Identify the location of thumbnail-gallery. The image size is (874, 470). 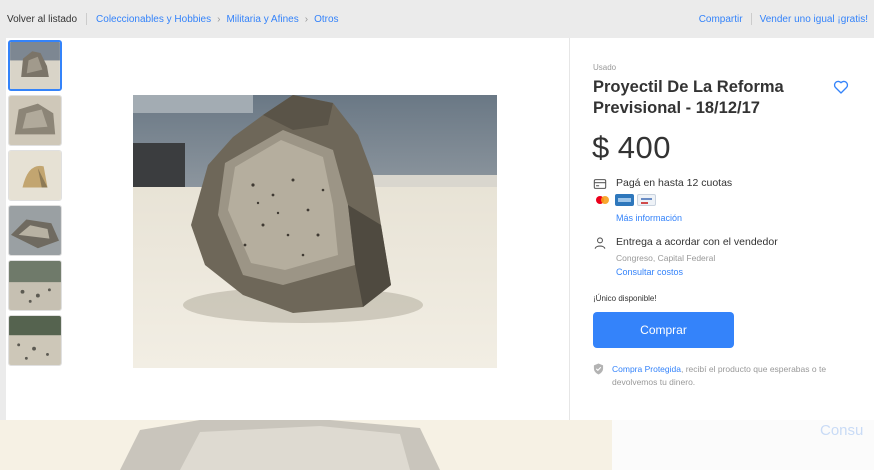
(36, 205).